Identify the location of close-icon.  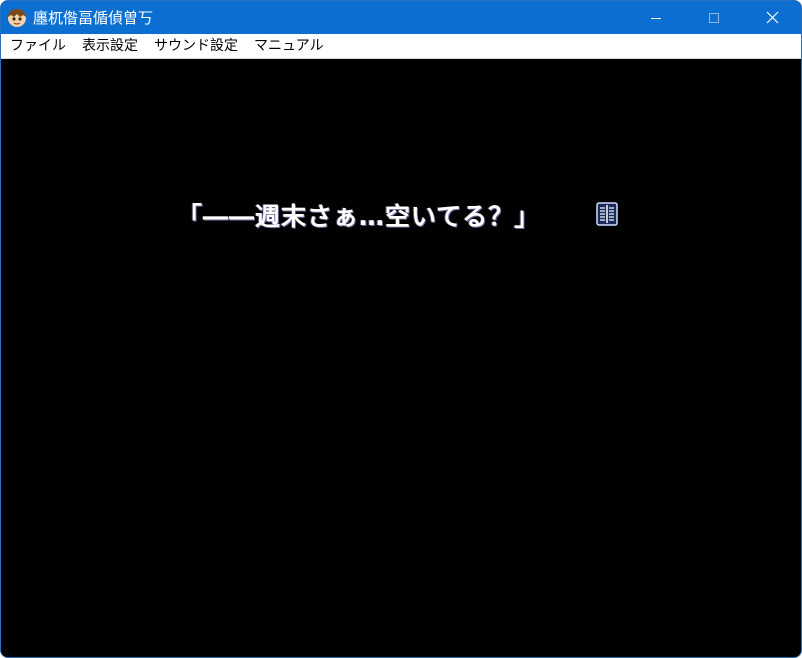
(772, 17).